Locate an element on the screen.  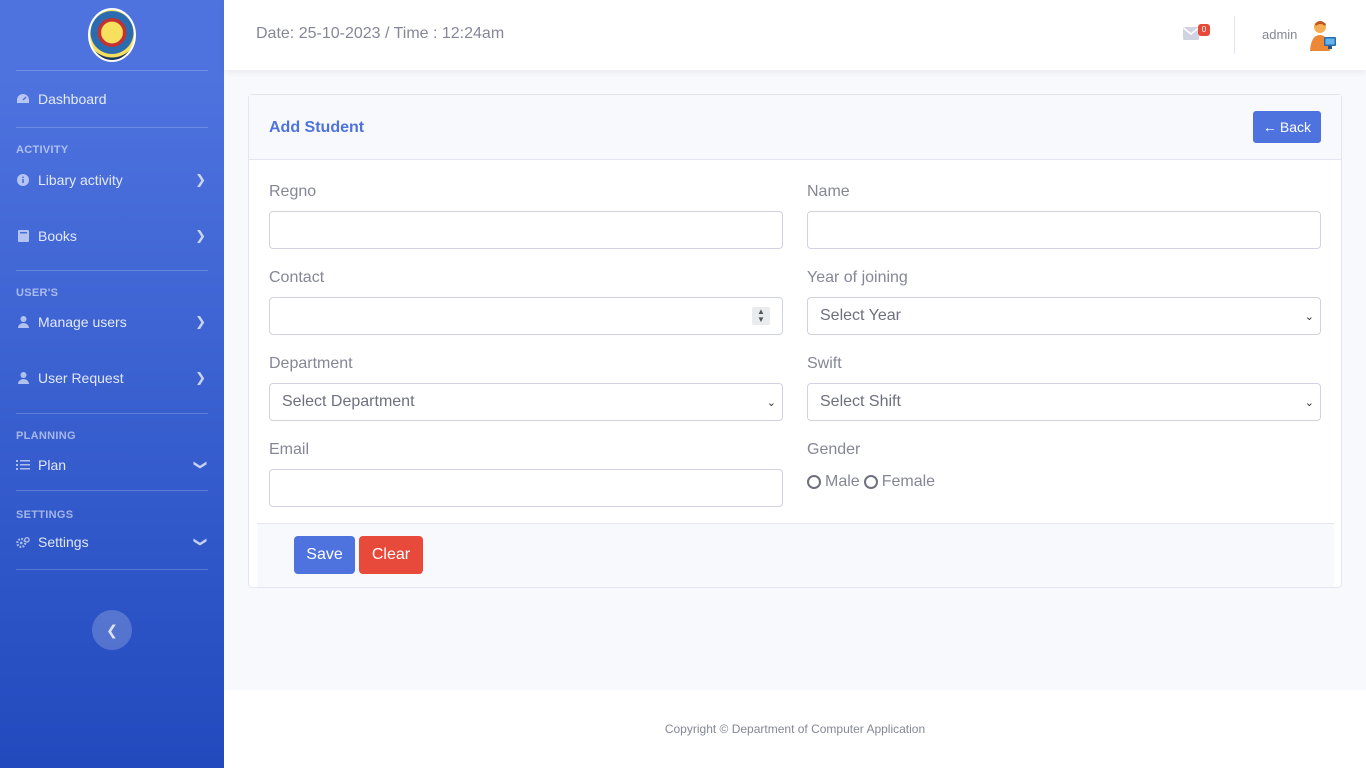
sidebar-item-settings: Settings ❯ is located at coordinates (112, 542).